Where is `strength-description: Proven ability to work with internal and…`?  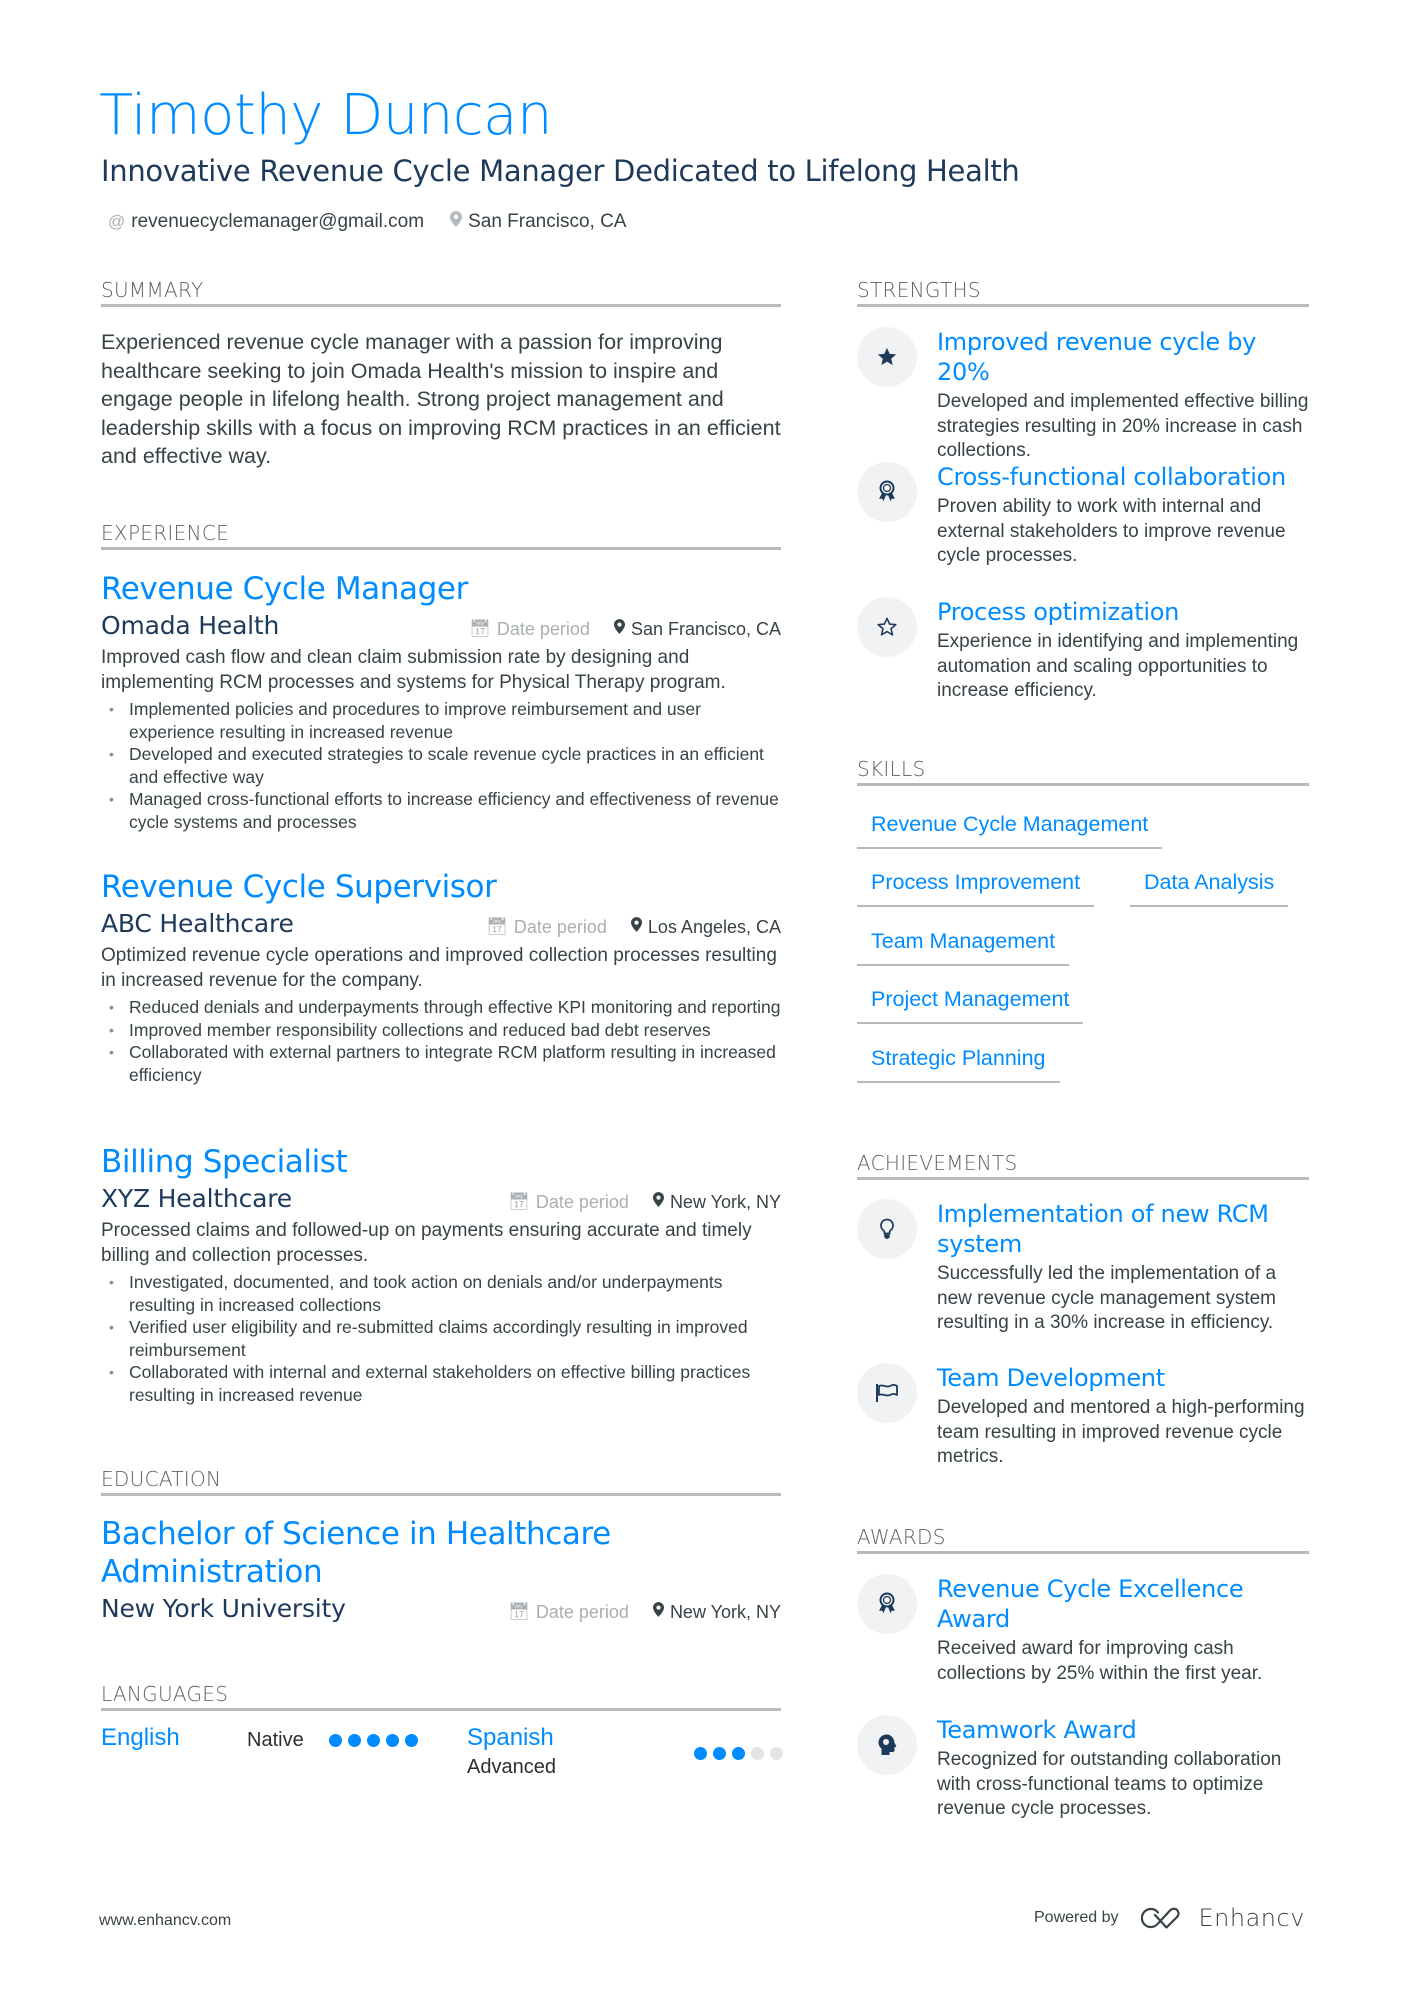 strength-description: Proven ability to work with internal and… is located at coordinates (1111, 531).